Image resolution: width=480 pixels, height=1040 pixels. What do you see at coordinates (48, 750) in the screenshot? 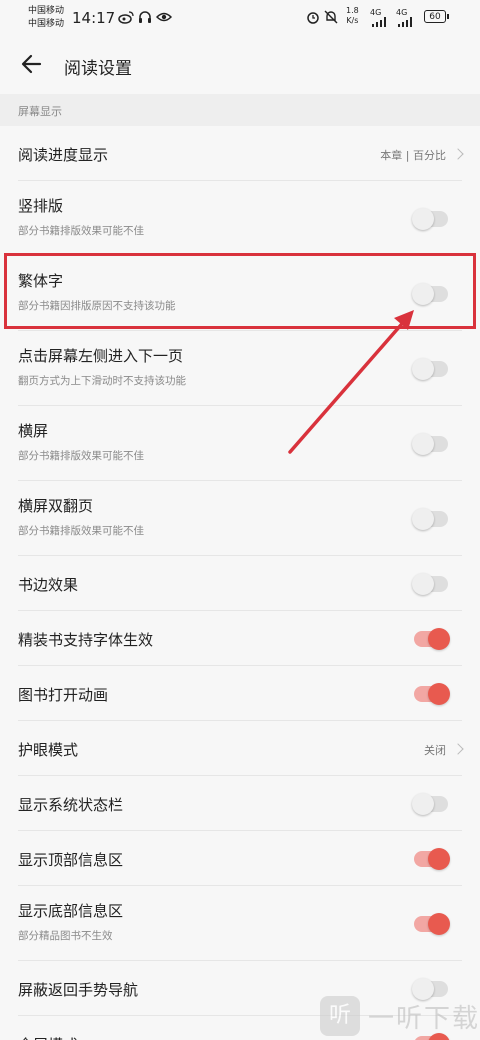
I see `setting-title: 护眼模式` at bounding box center [48, 750].